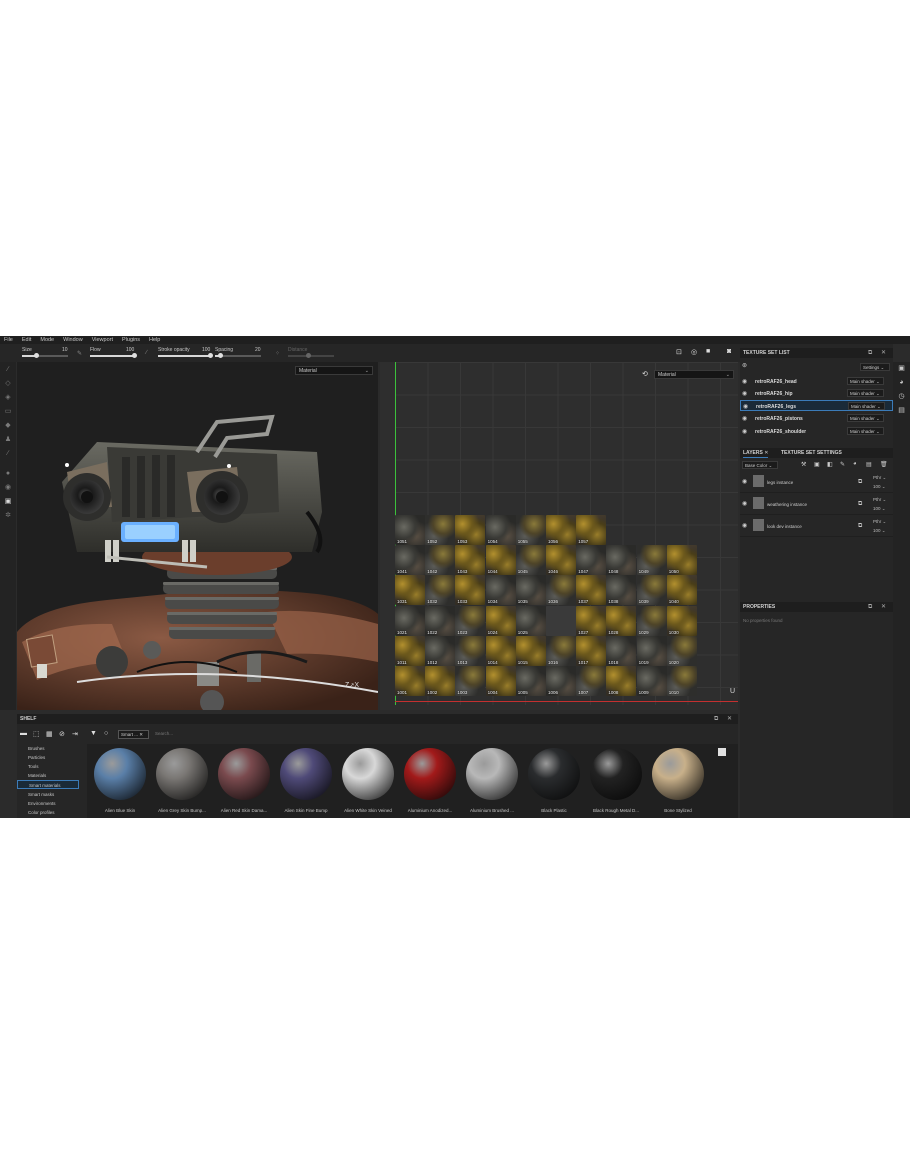 The image size is (910, 1155). I want to click on viewport-3d-channel-dropdown: Material ⌄, so click(334, 370).